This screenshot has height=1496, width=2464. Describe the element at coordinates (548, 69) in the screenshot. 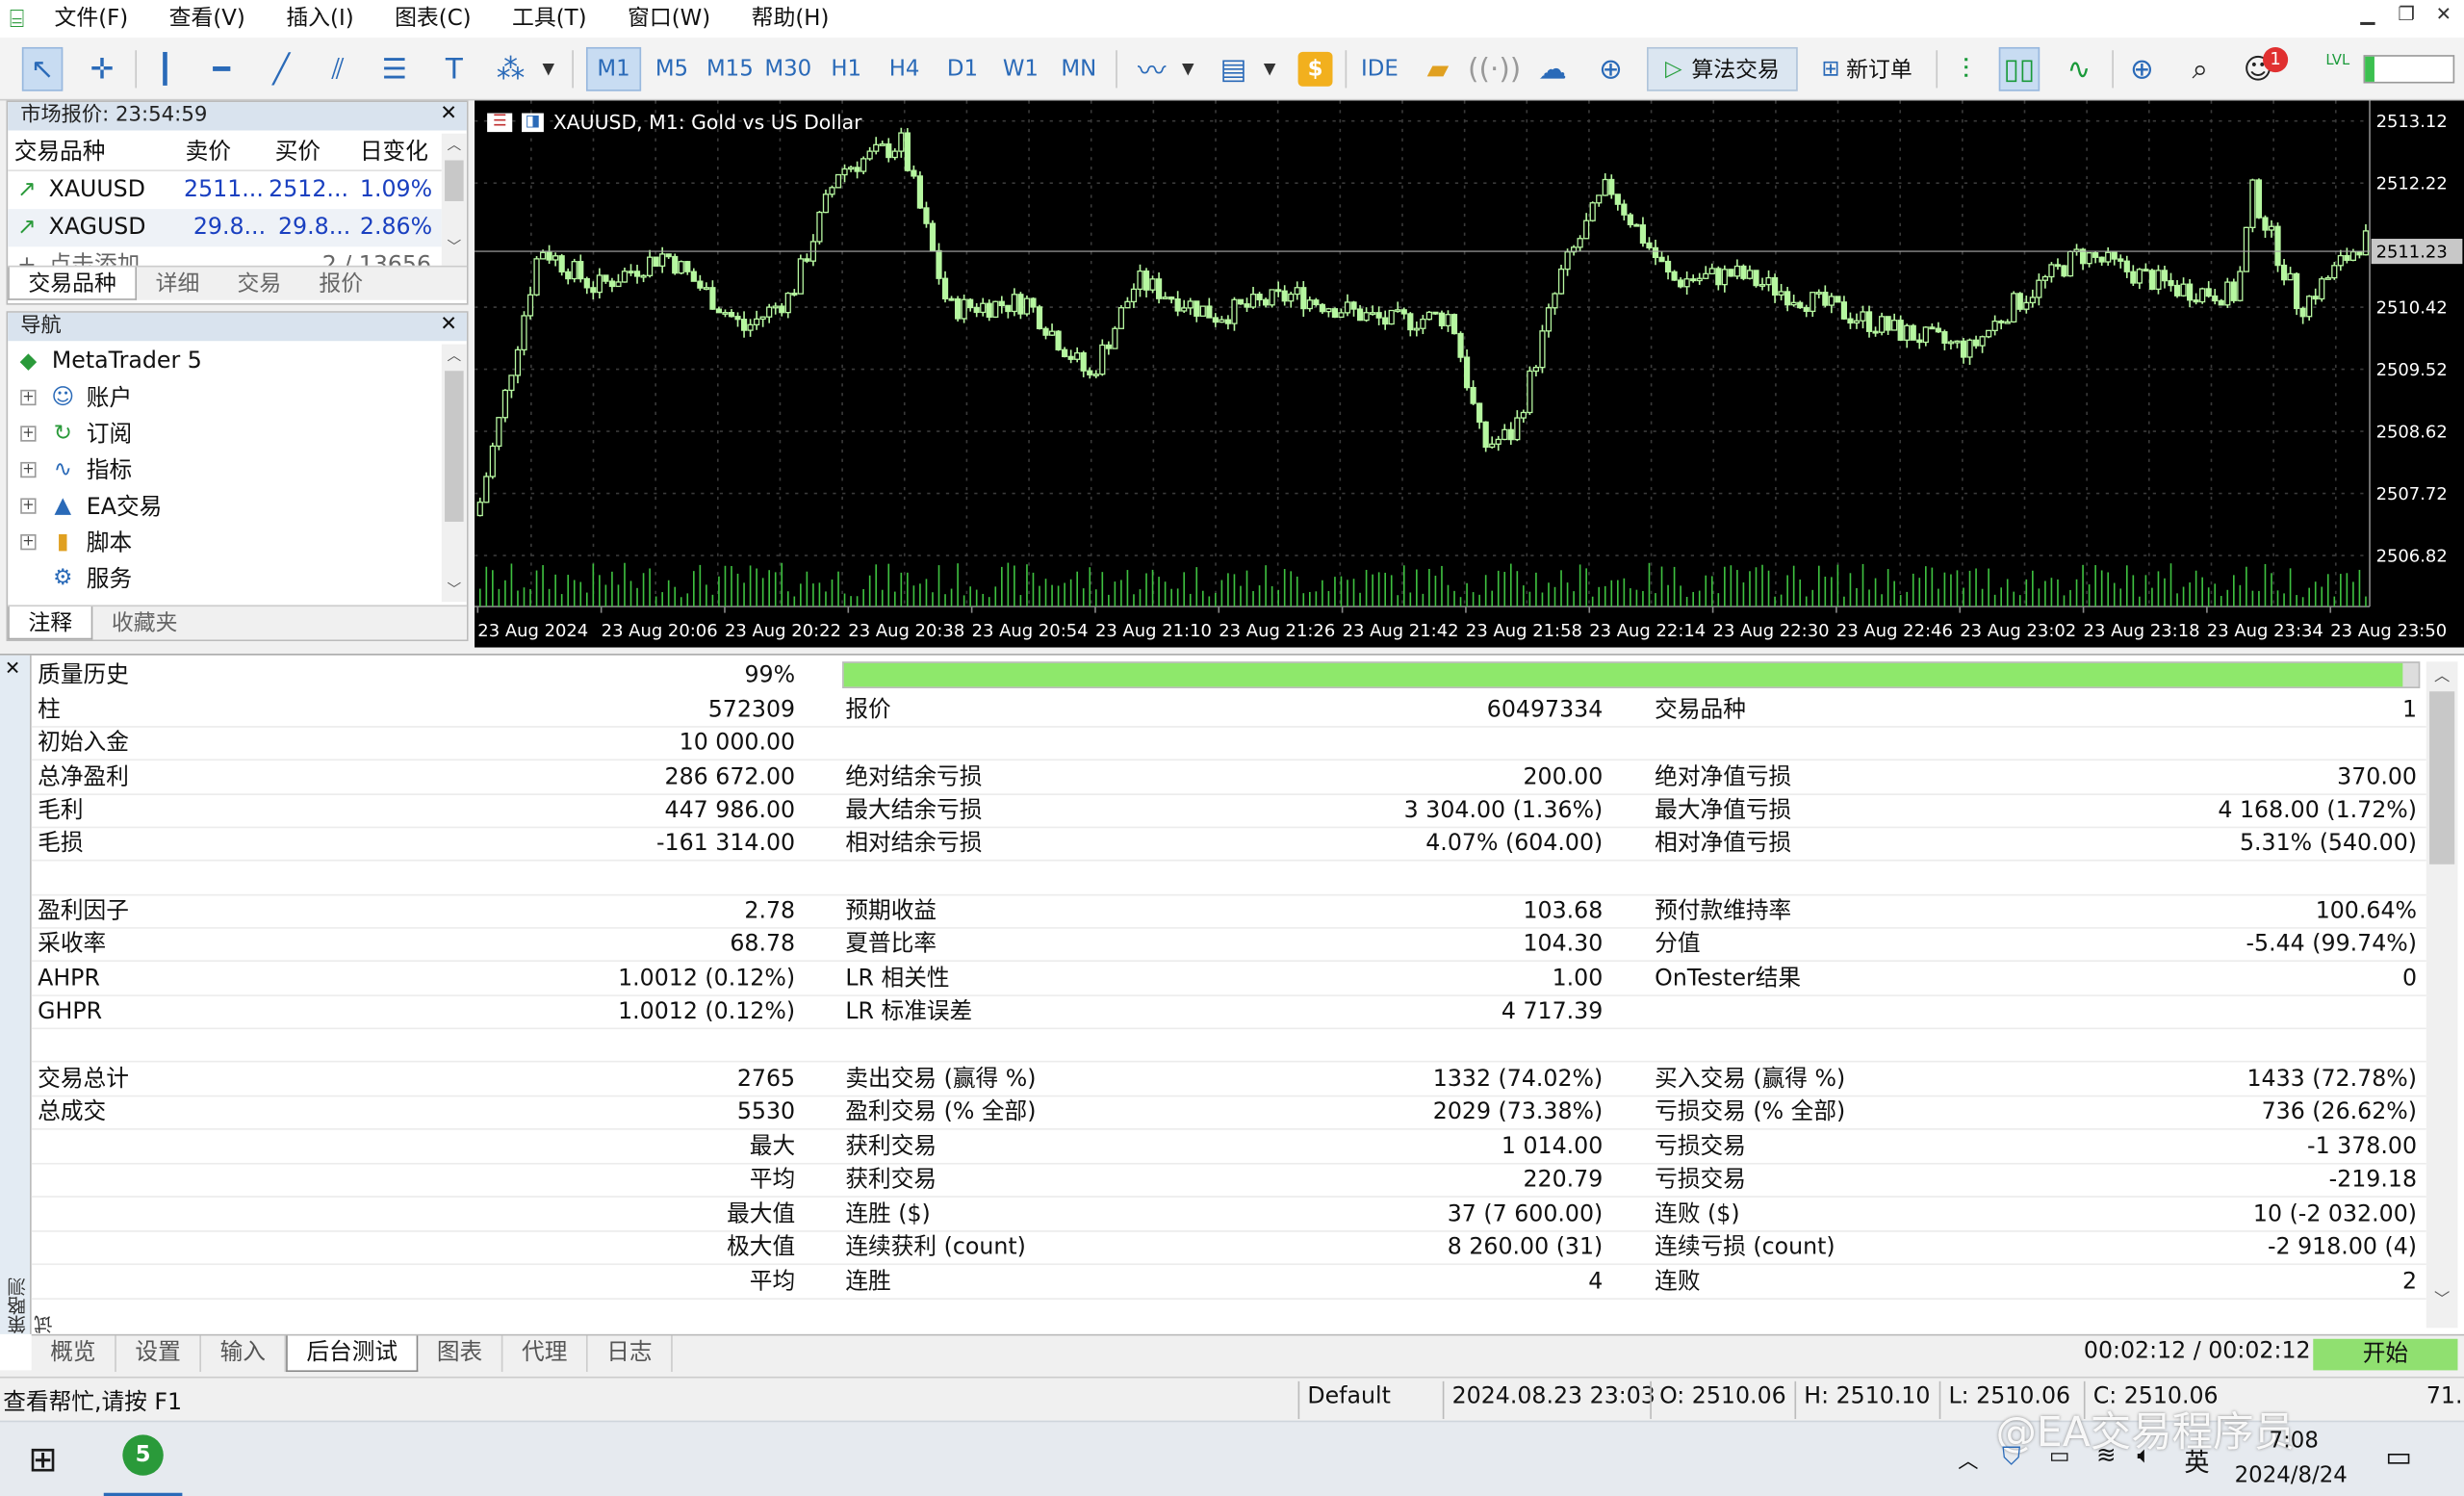

I see `shapes-dropdown-icon: ▼` at that location.